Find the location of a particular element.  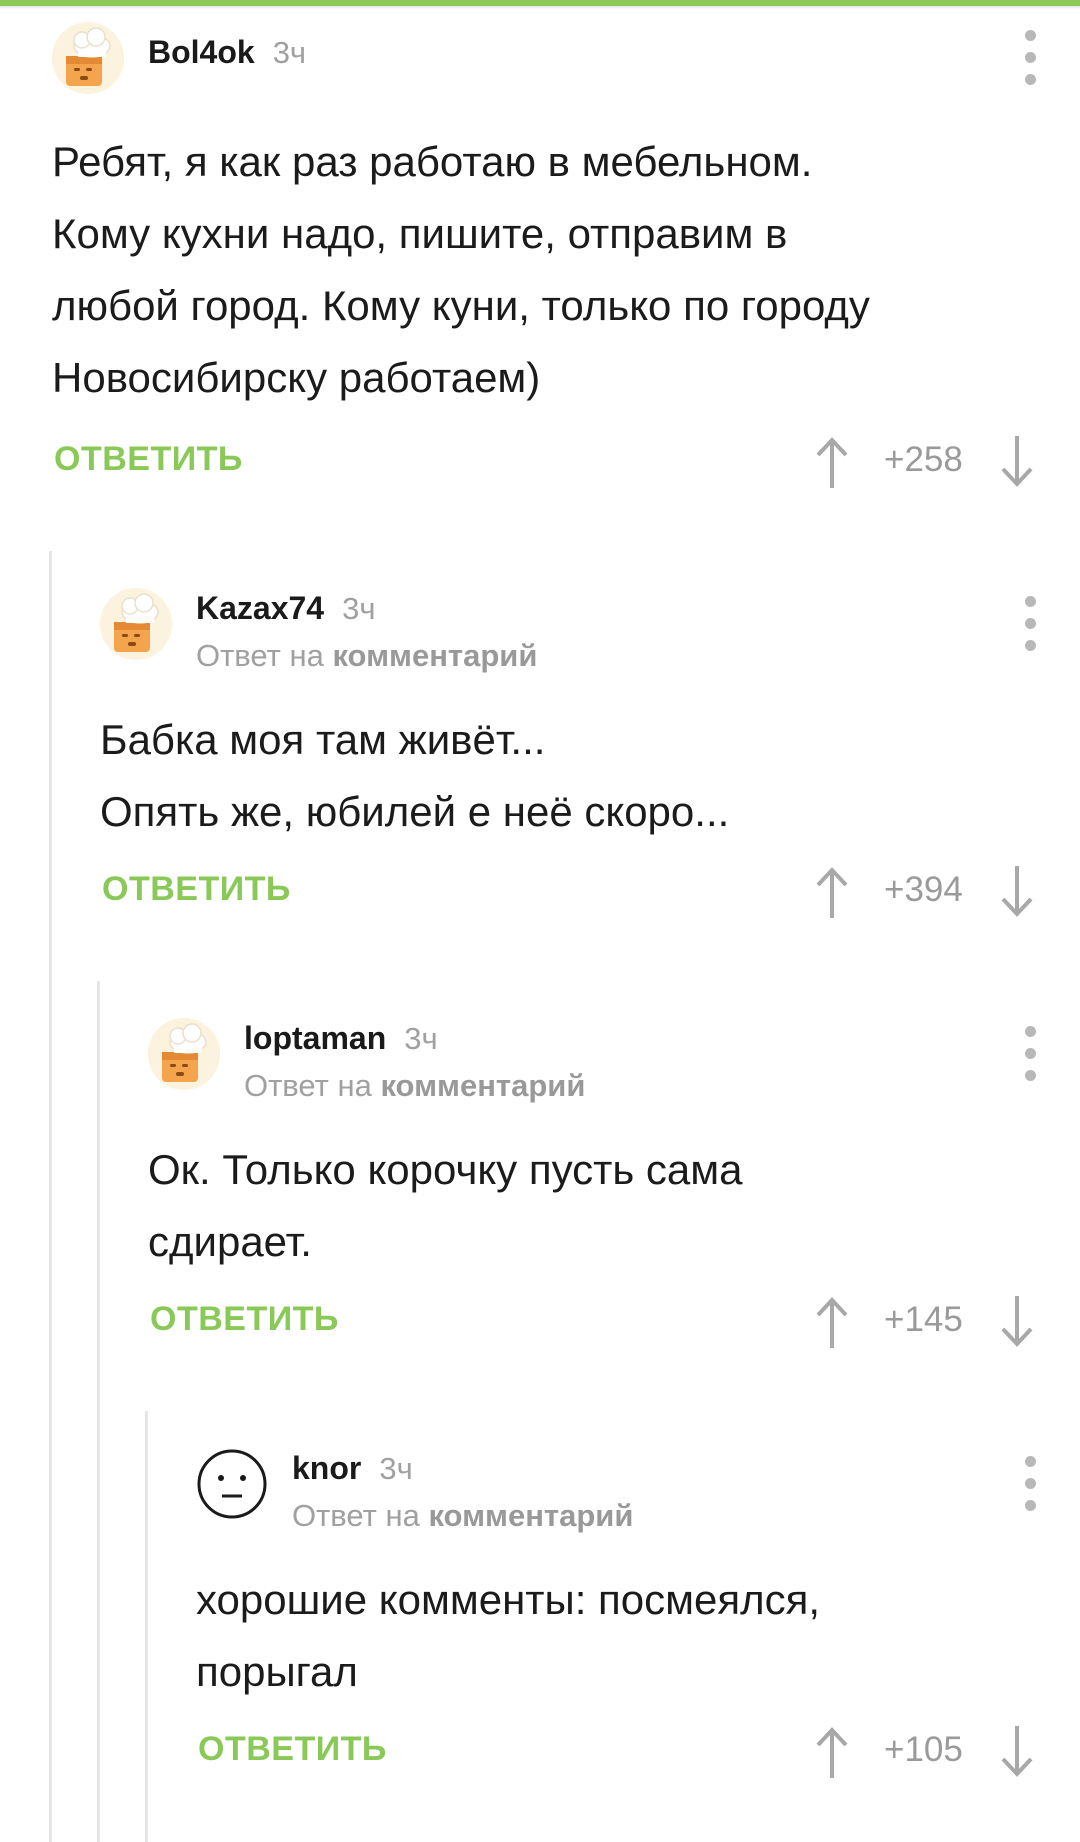

username: Kazax74 3ч is located at coordinates (286, 608).